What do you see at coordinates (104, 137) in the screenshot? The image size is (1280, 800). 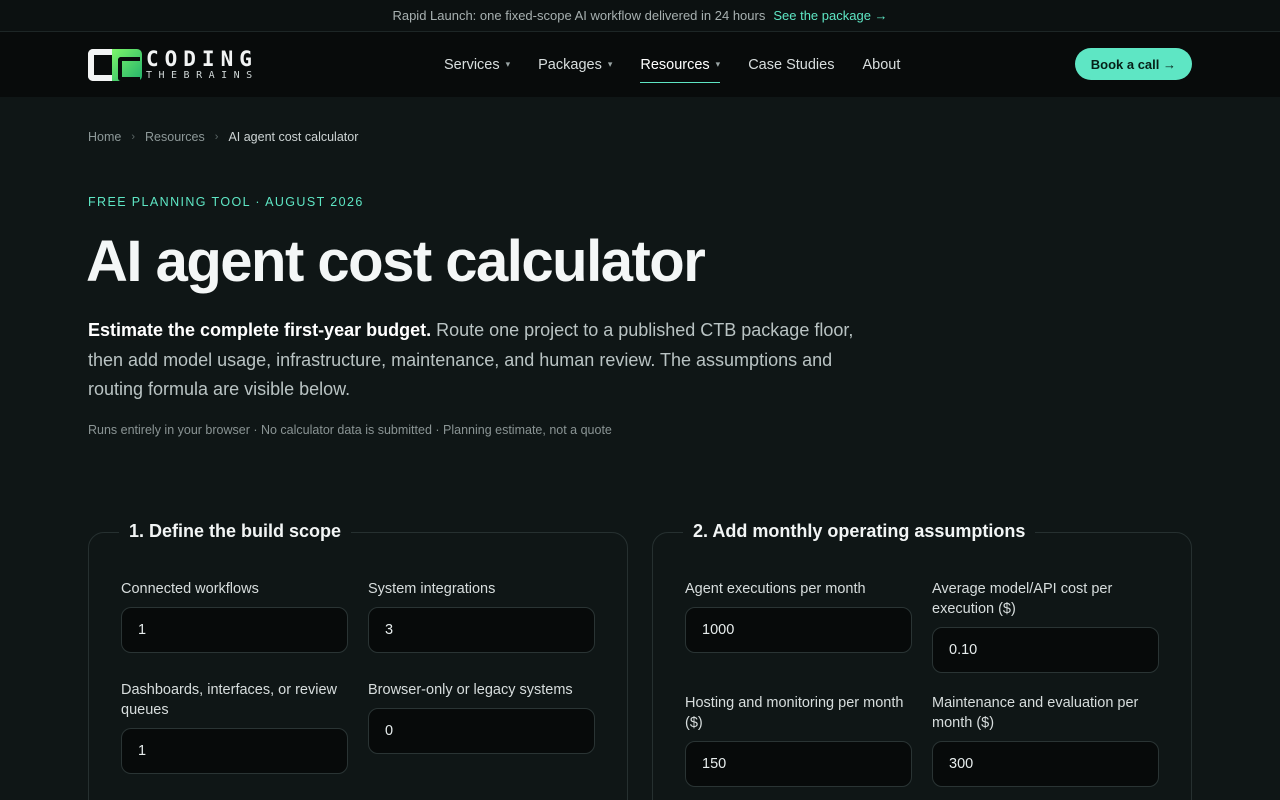 I see `breadcrumb-home: Home` at bounding box center [104, 137].